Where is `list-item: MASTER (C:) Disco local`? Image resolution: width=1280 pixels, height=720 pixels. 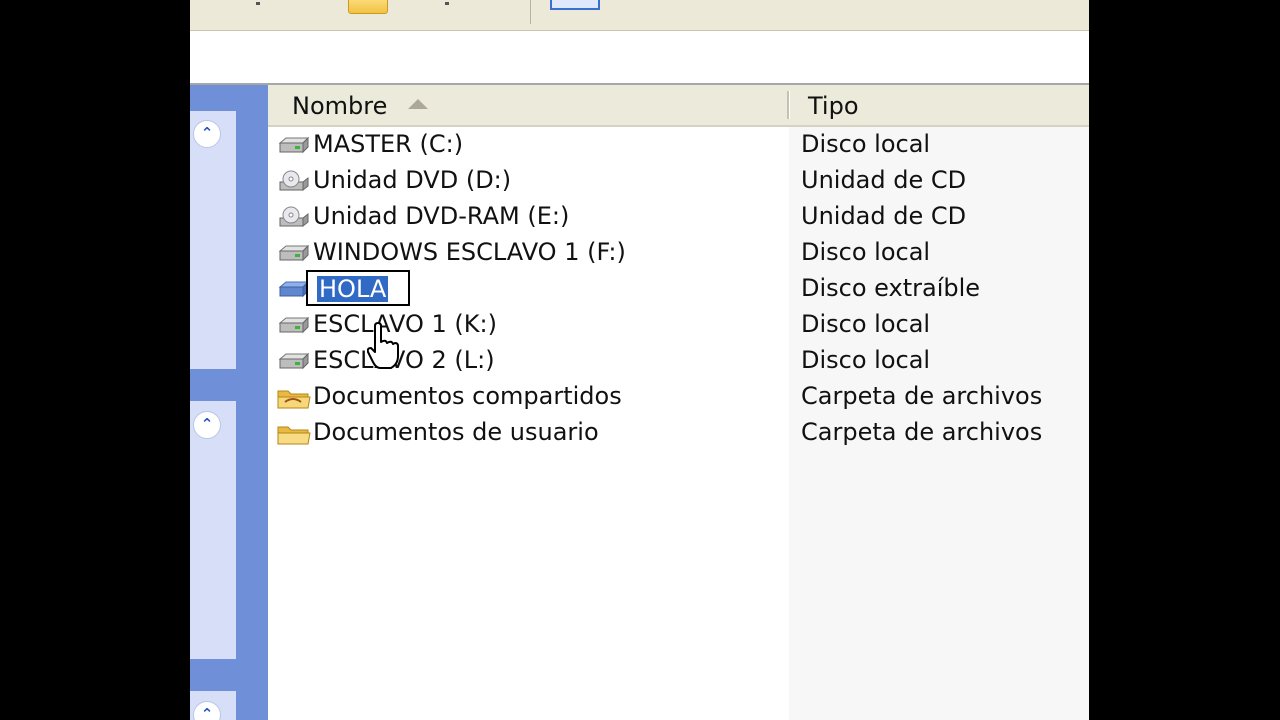
list-item: MASTER (C:) Disco local is located at coordinates (678, 145).